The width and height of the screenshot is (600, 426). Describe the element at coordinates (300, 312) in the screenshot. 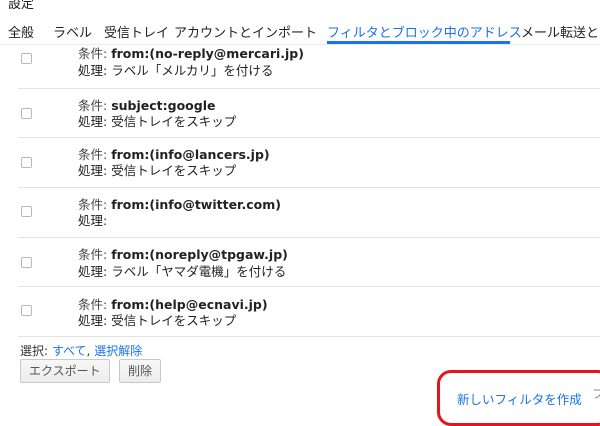

I see `filter-row: 条件: from:(help@ecnavi.jp) 処理: 受信トレイをスキップ` at that location.